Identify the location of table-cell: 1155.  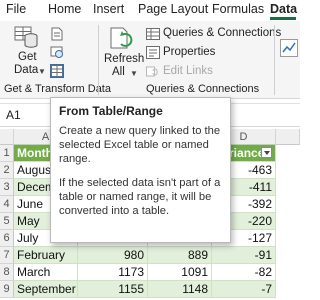
(113, 289).